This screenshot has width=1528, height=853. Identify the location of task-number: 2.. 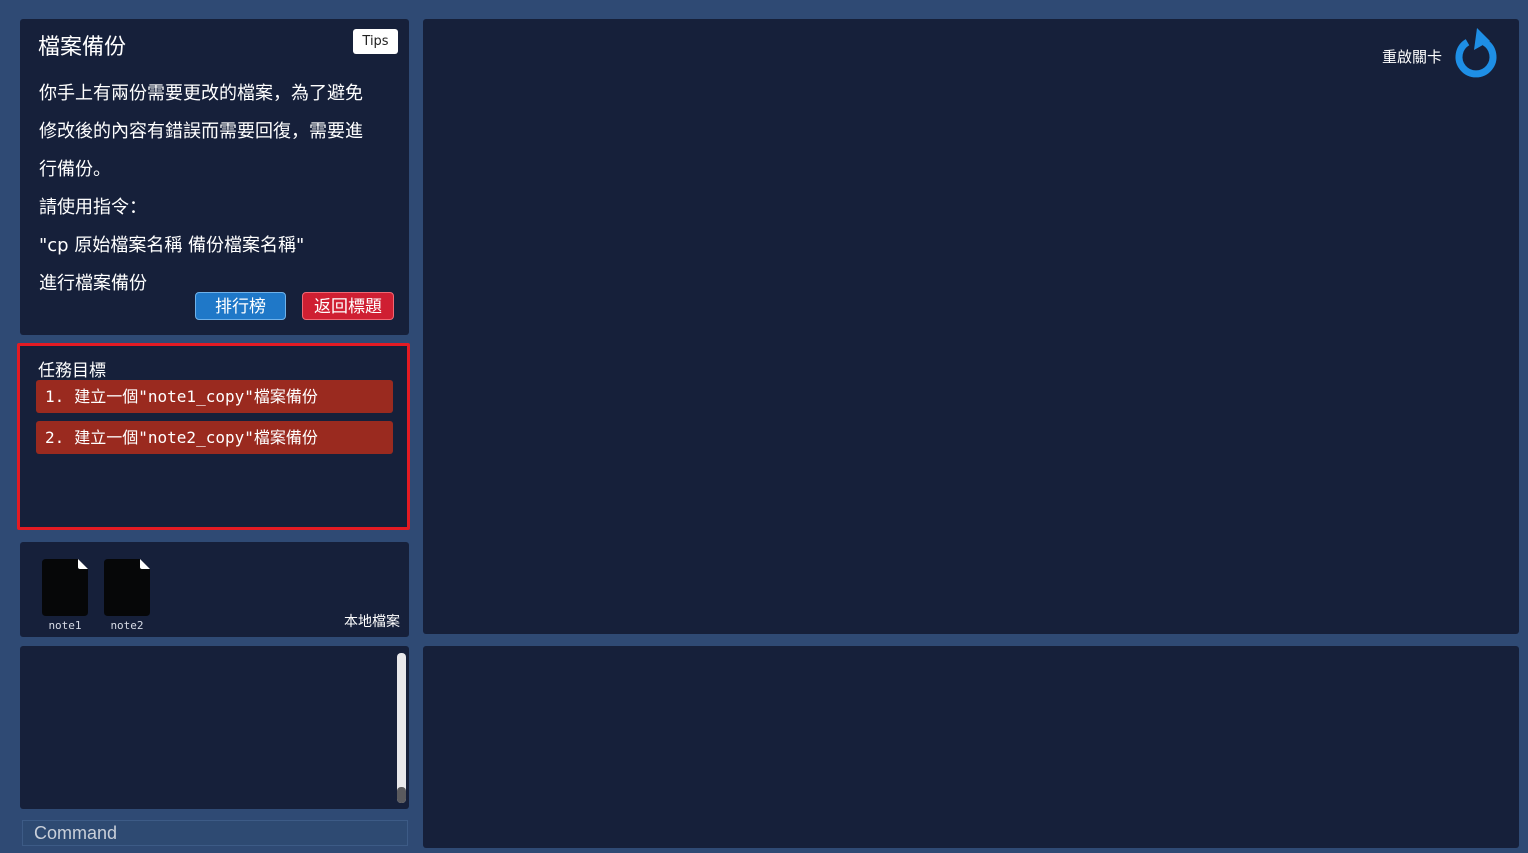
(55, 437).